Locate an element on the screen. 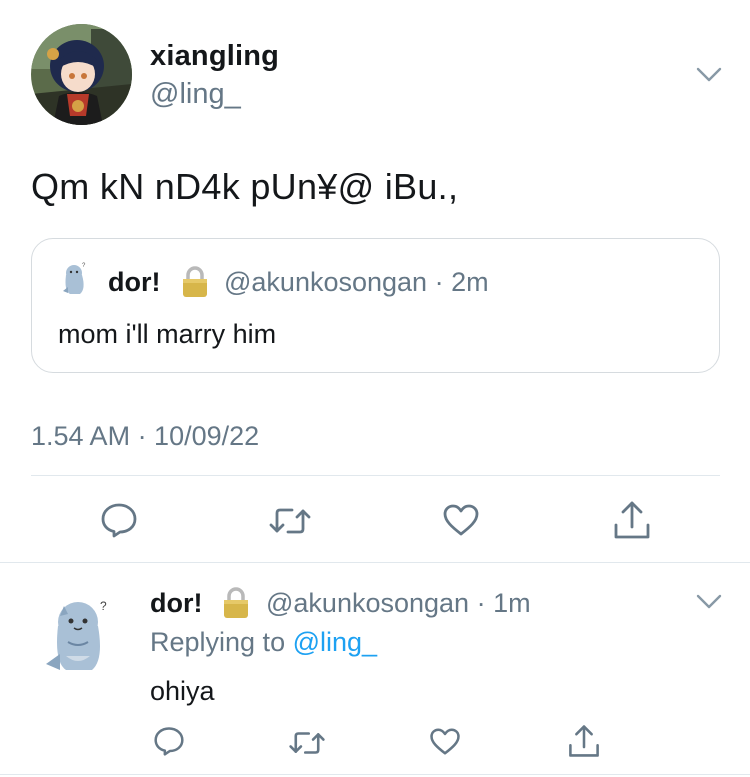  quoted-display-name: dor! is located at coordinates (134, 282).